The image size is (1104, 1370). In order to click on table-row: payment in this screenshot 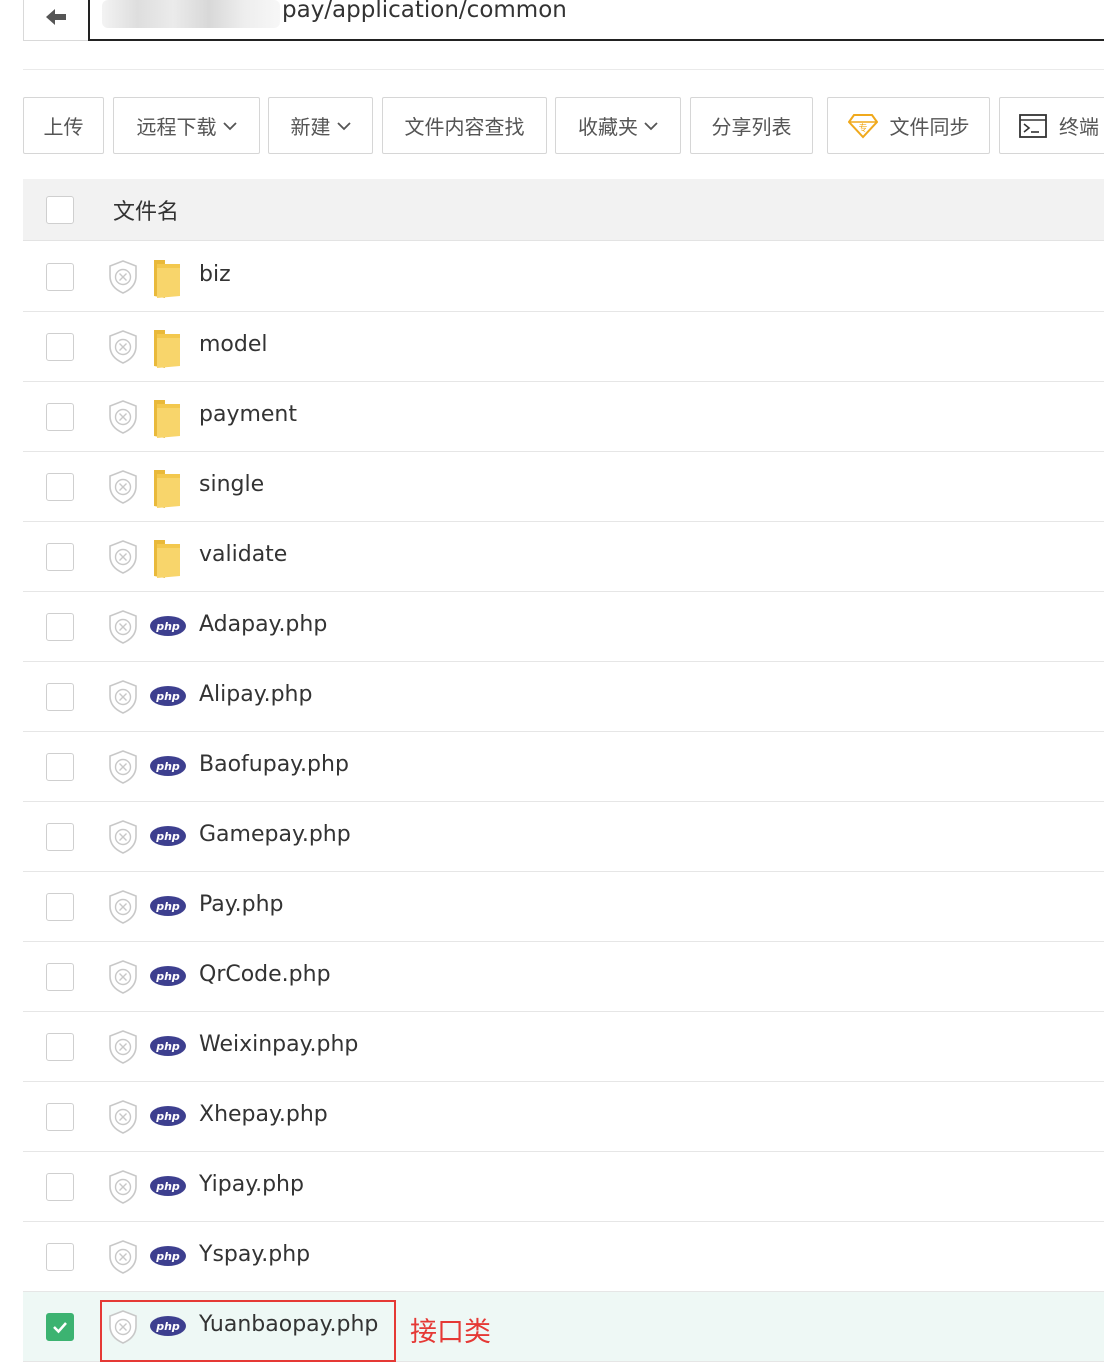, I will do `click(563, 417)`.